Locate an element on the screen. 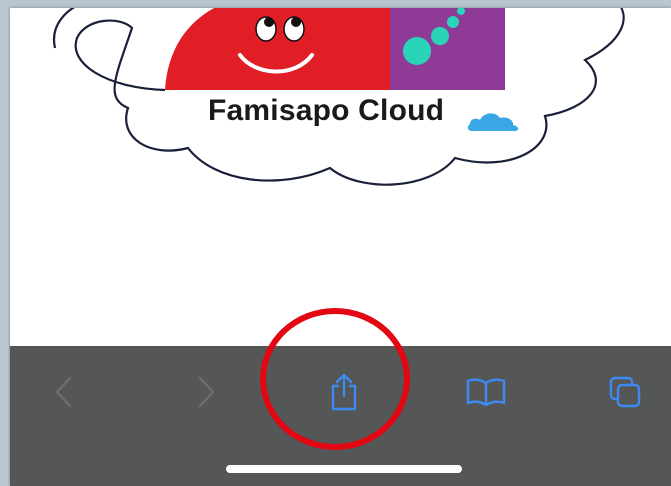  pupil-right is located at coordinates (296, 22).